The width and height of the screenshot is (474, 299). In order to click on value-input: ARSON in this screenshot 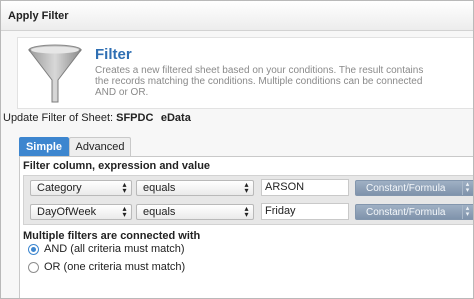, I will do `click(305, 187)`.